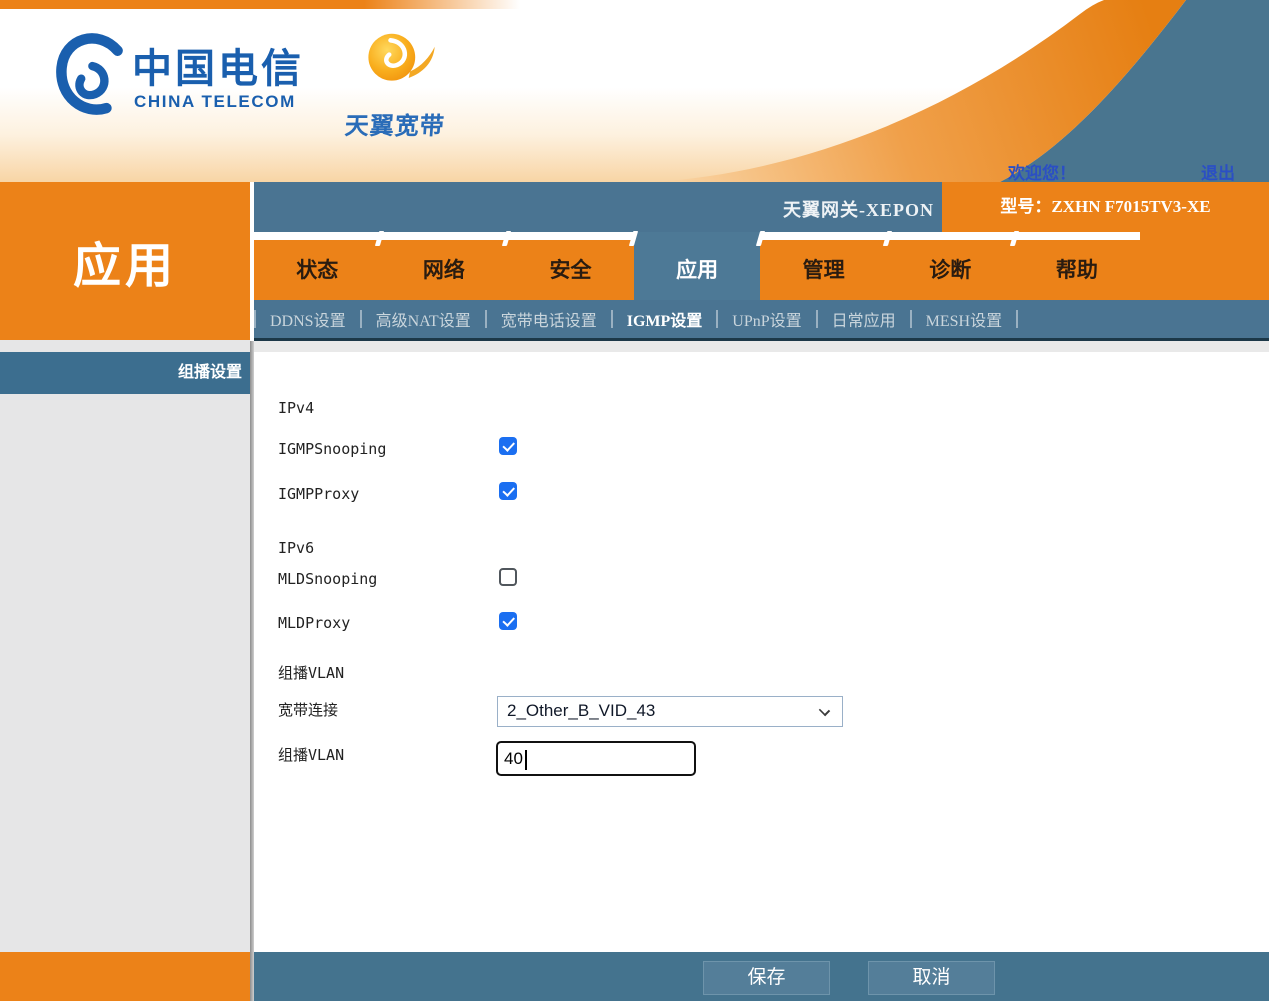 This screenshot has height=1001, width=1269. What do you see at coordinates (125, 261) in the screenshot?
I see `sidebar-section-title: 应用` at bounding box center [125, 261].